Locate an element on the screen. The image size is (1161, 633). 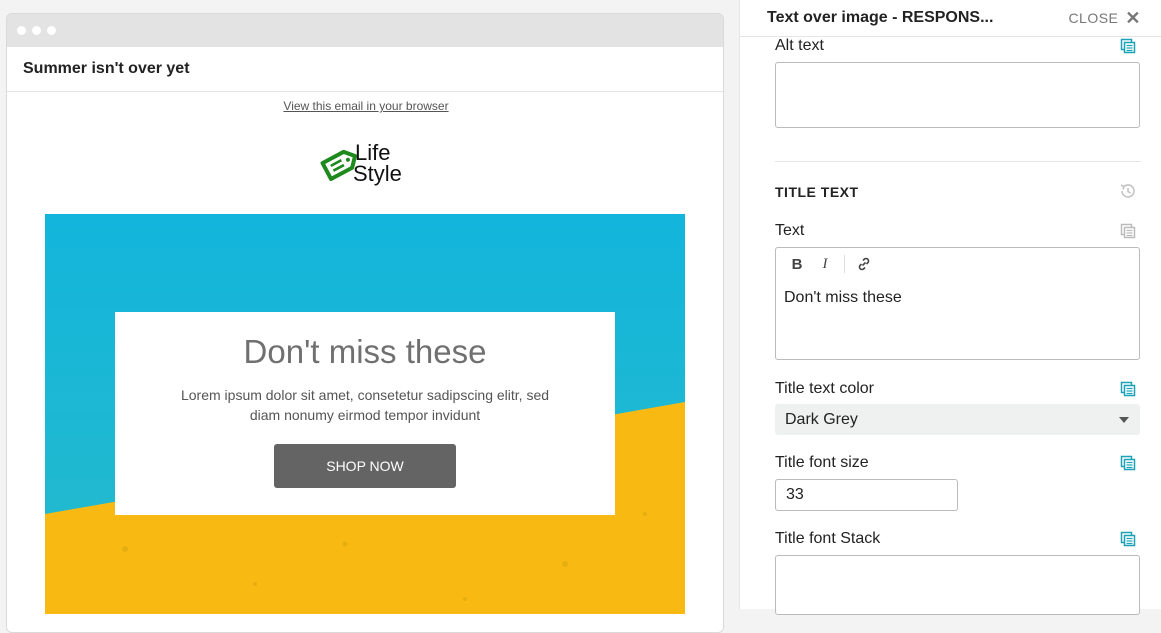
rich-text-editor: B I Don't miss these is located at coordinates (957, 303).